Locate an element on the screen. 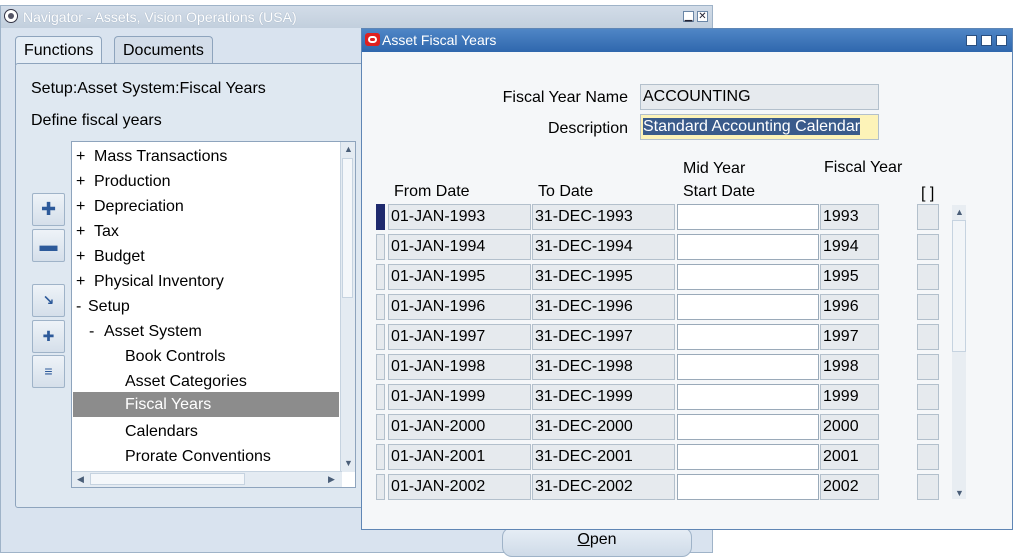 The height and width of the screenshot is (557, 1013). to-date-field: 31-DEC-1997 is located at coordinates (603, 337).